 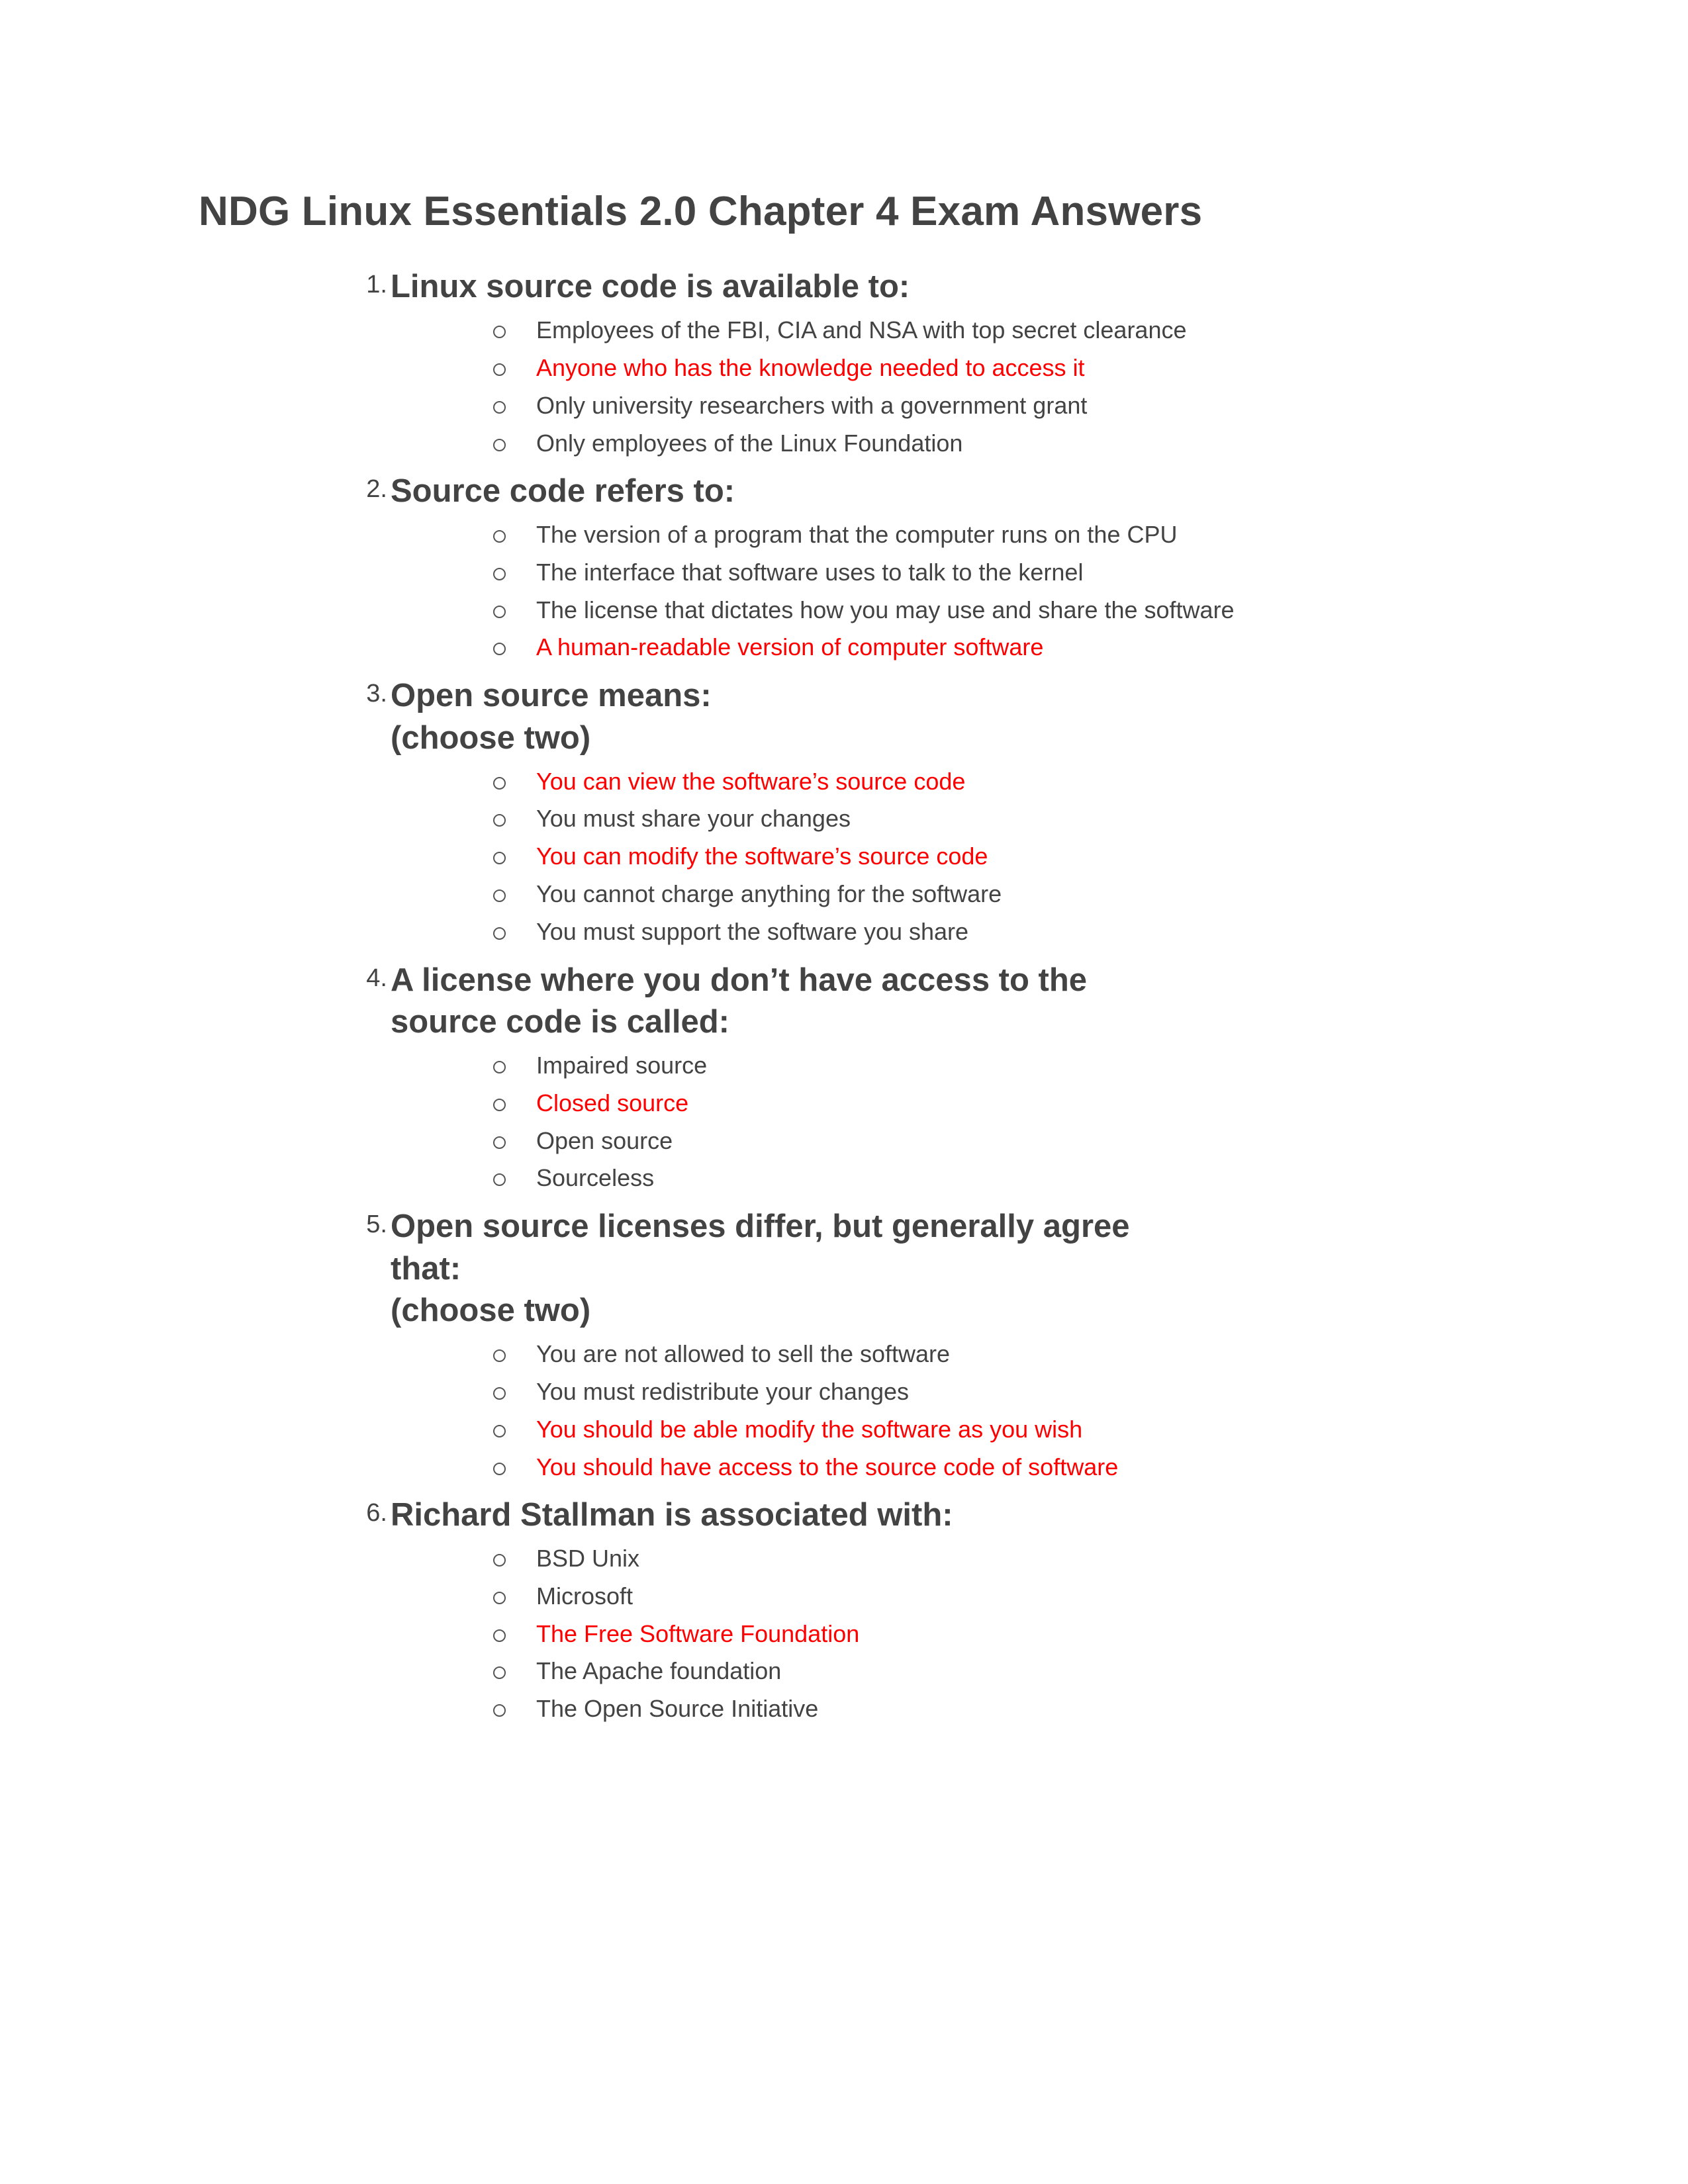 I want to click on answer-option-correct: Closed source, so click(x=940, y=1103).